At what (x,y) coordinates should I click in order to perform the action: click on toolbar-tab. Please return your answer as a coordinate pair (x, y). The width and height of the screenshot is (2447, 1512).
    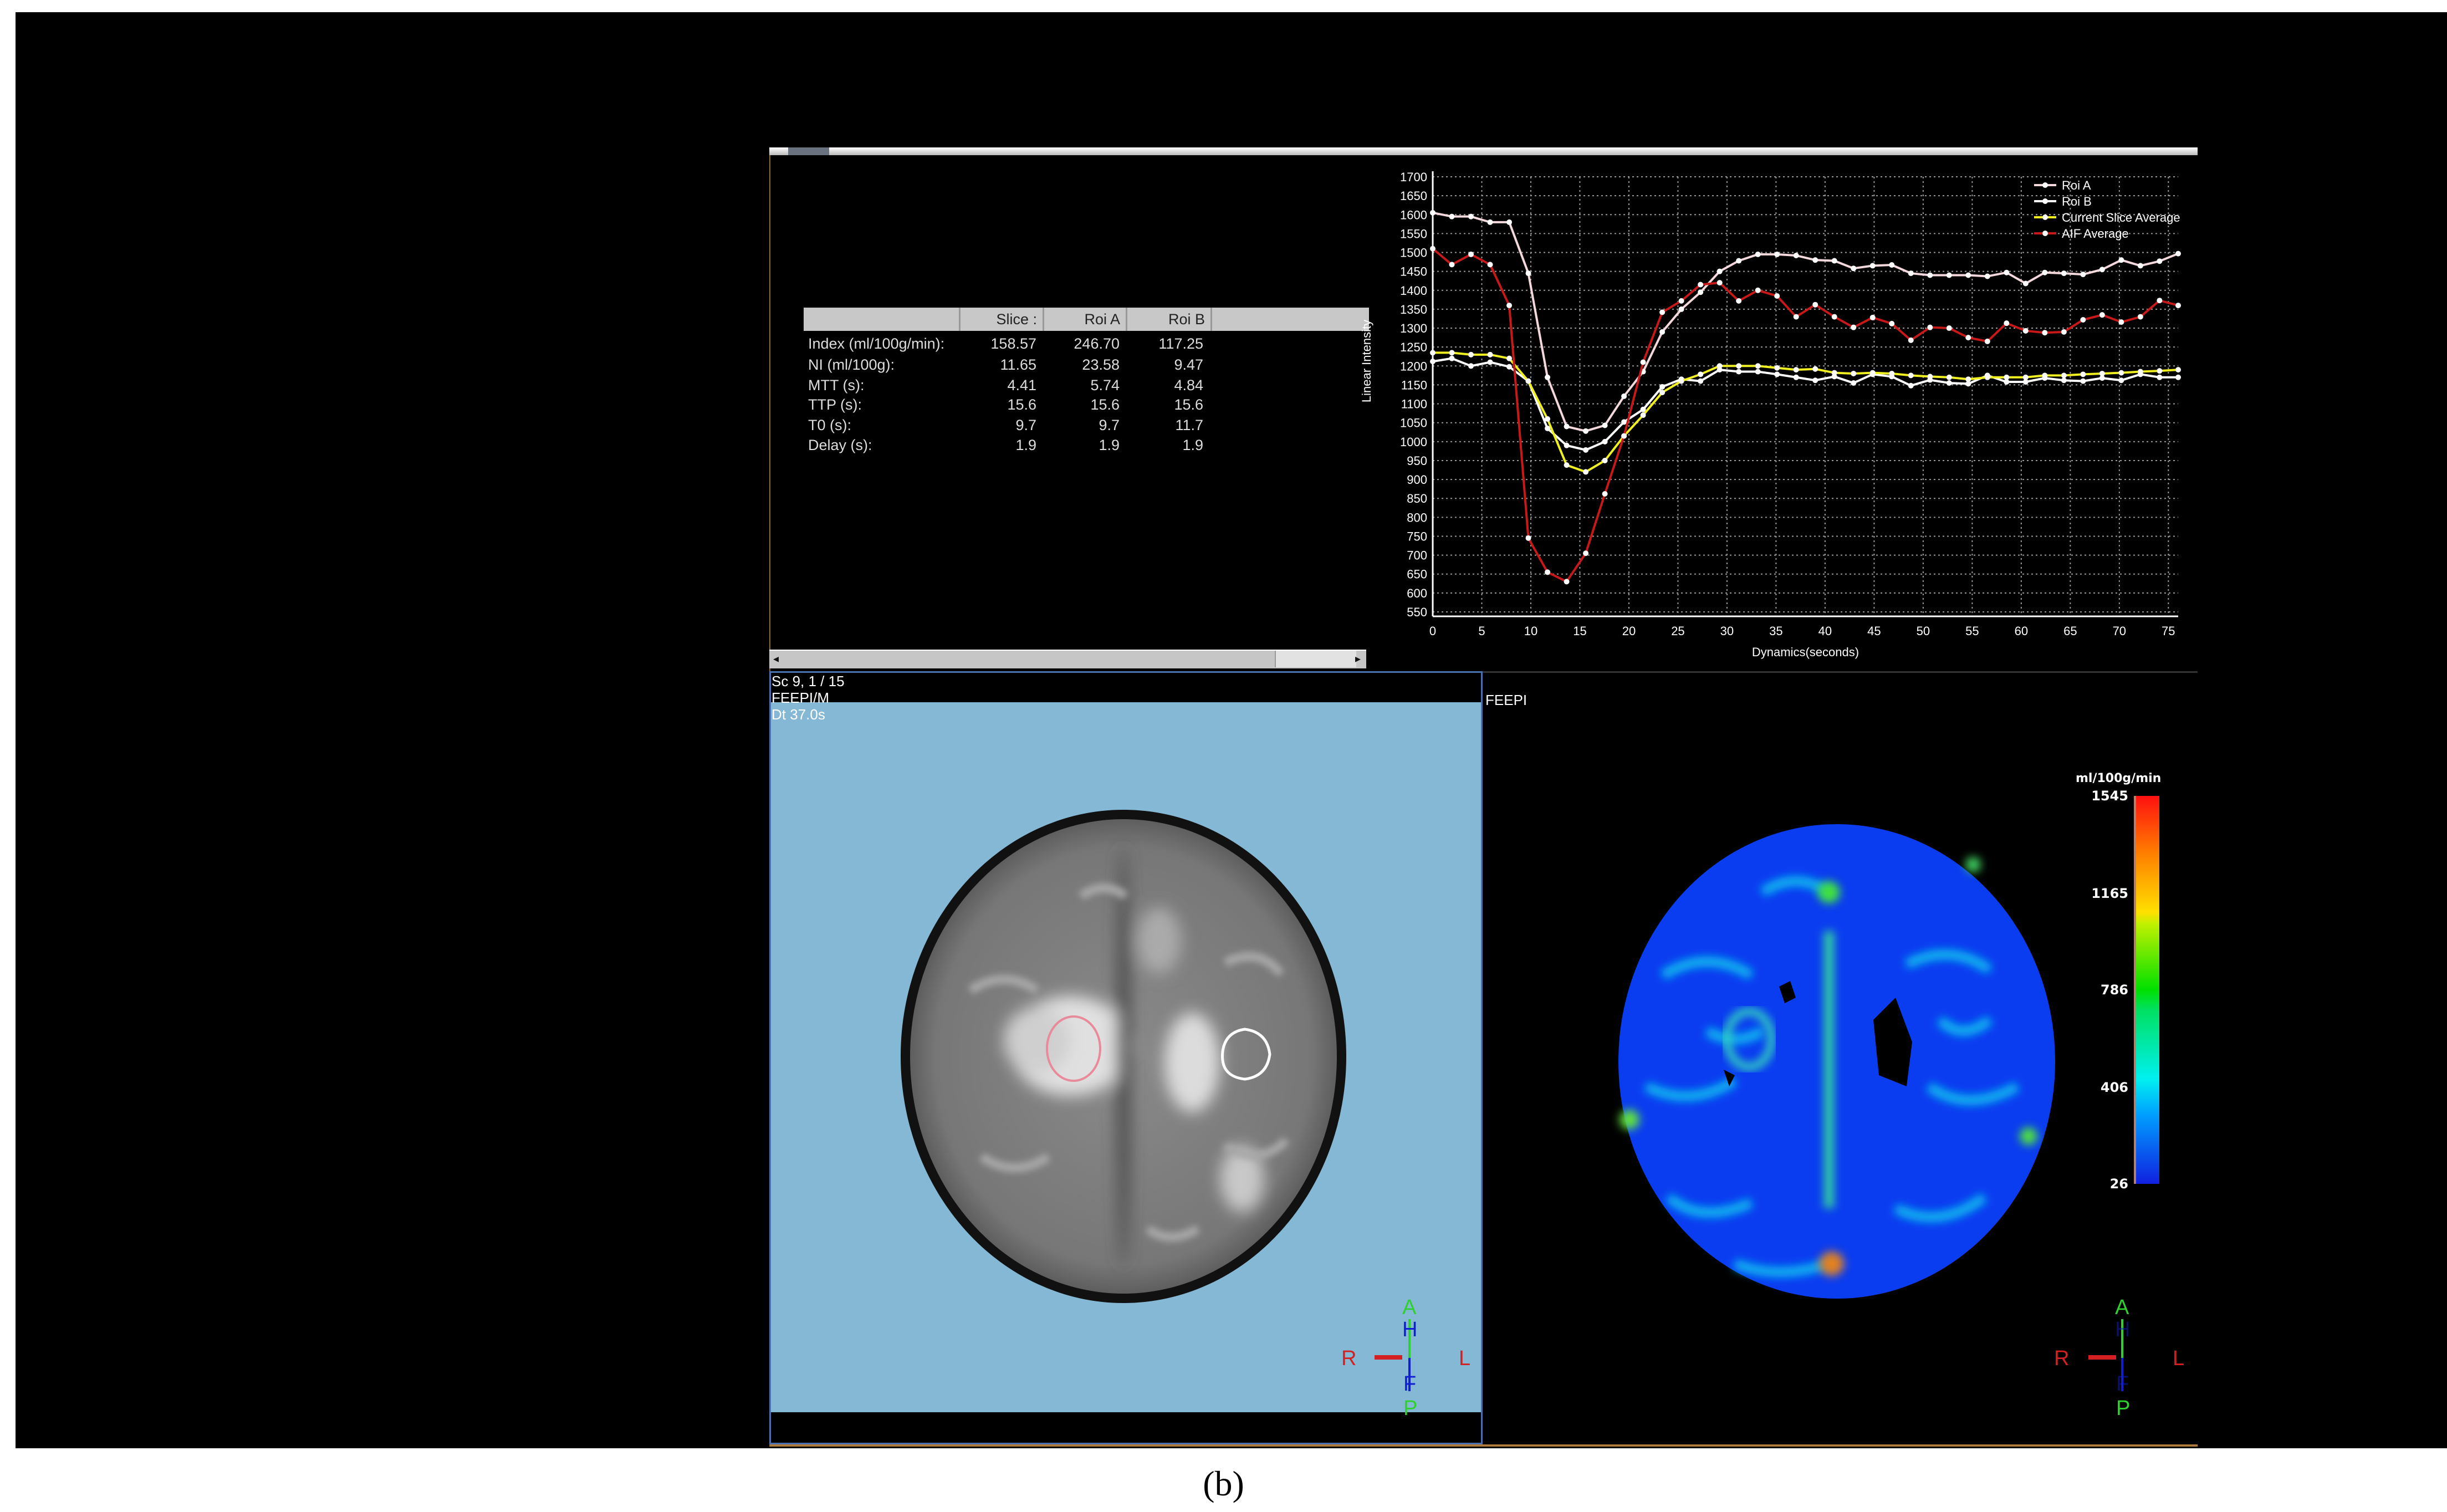
    Looking at the image, I should click on (808, 151).